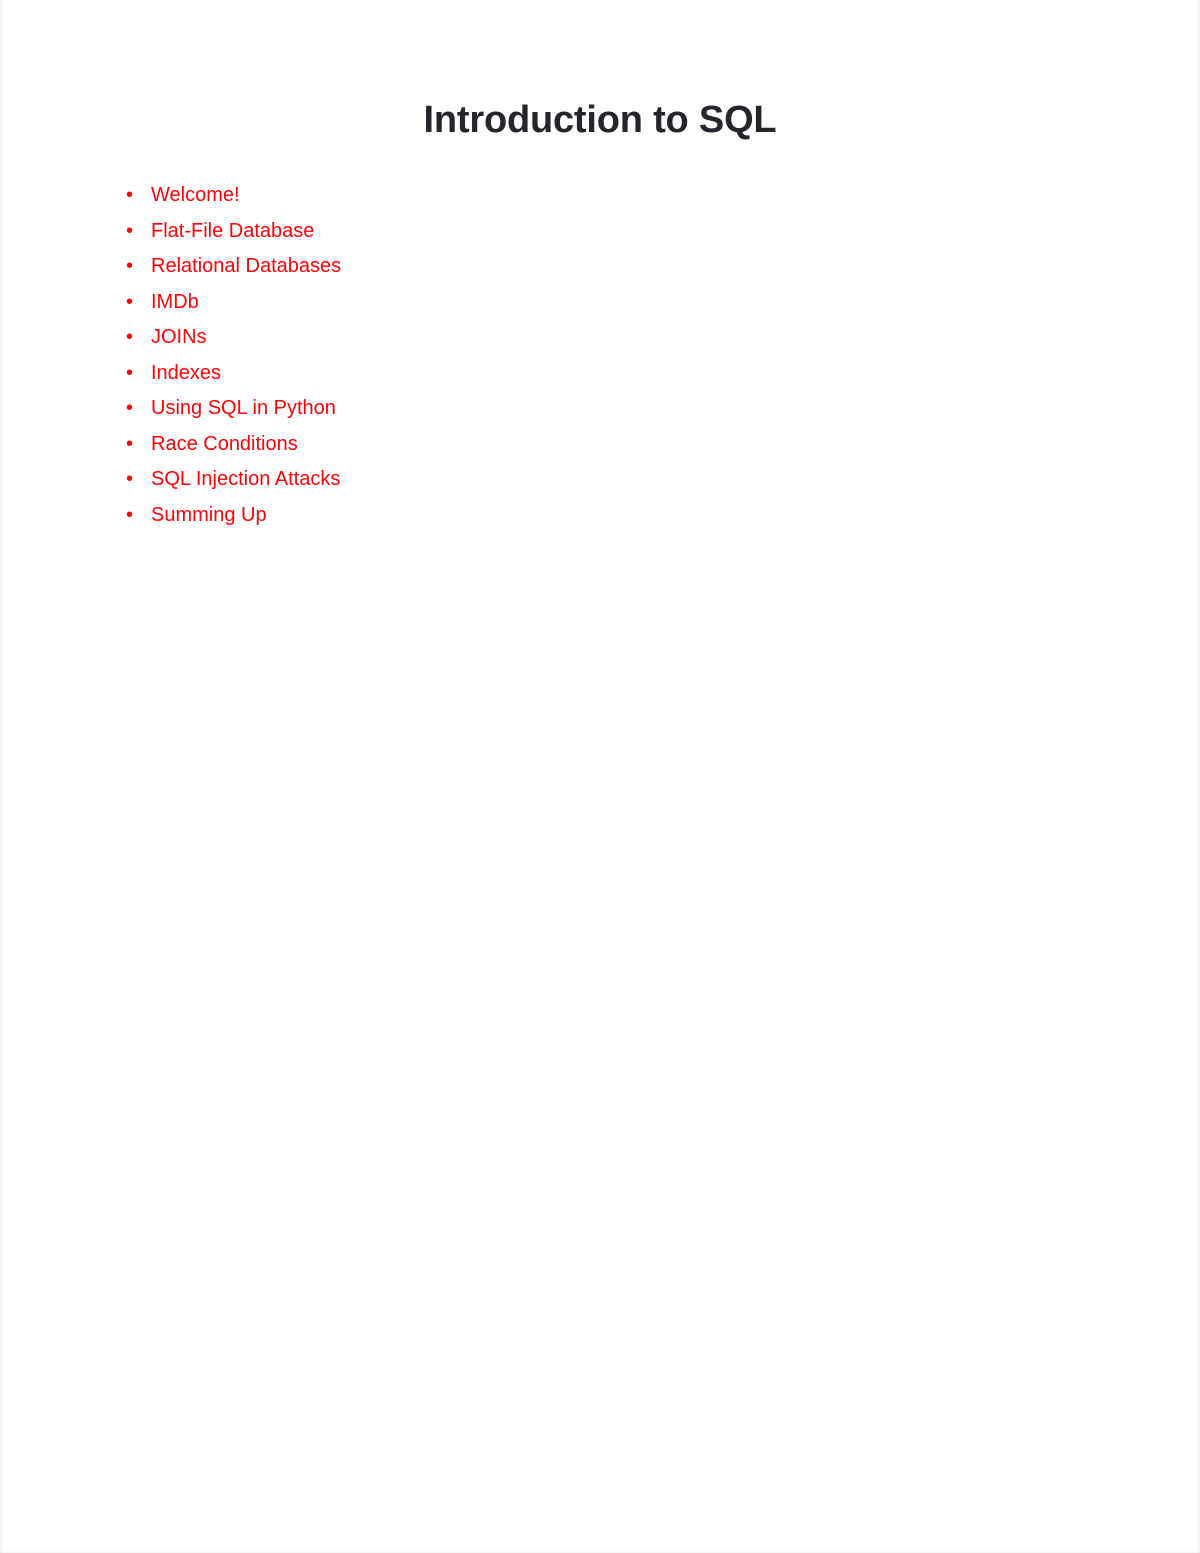 The image size is (1200, 1553). Describe the element at coordinates (243, 408) in the screenshot. I see `list-item-label: Using SQL in Python` at that location.